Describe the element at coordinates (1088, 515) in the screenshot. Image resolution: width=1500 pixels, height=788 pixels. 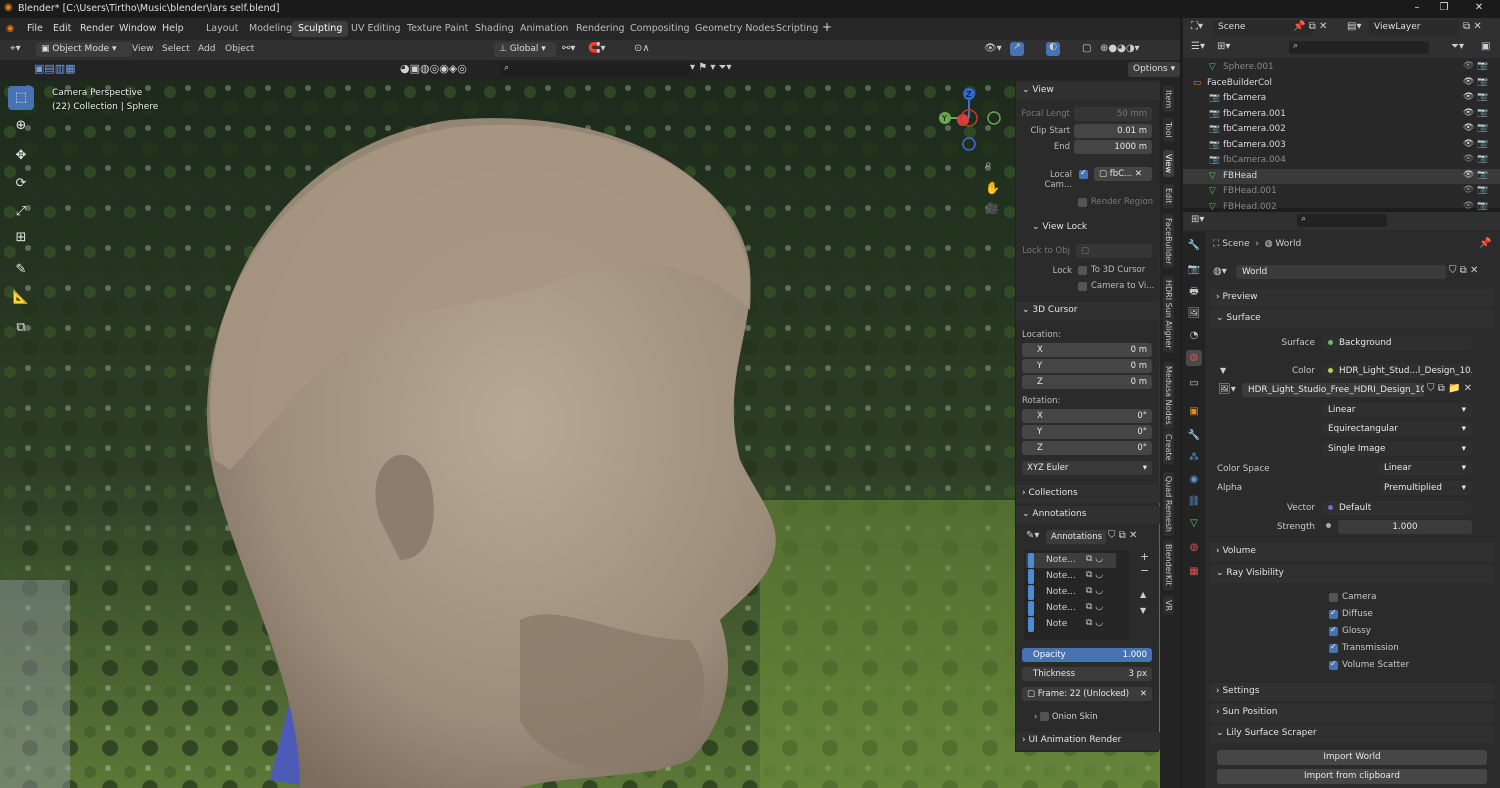
I see `annotations-section-header: ⌄ Annotations` at that location.